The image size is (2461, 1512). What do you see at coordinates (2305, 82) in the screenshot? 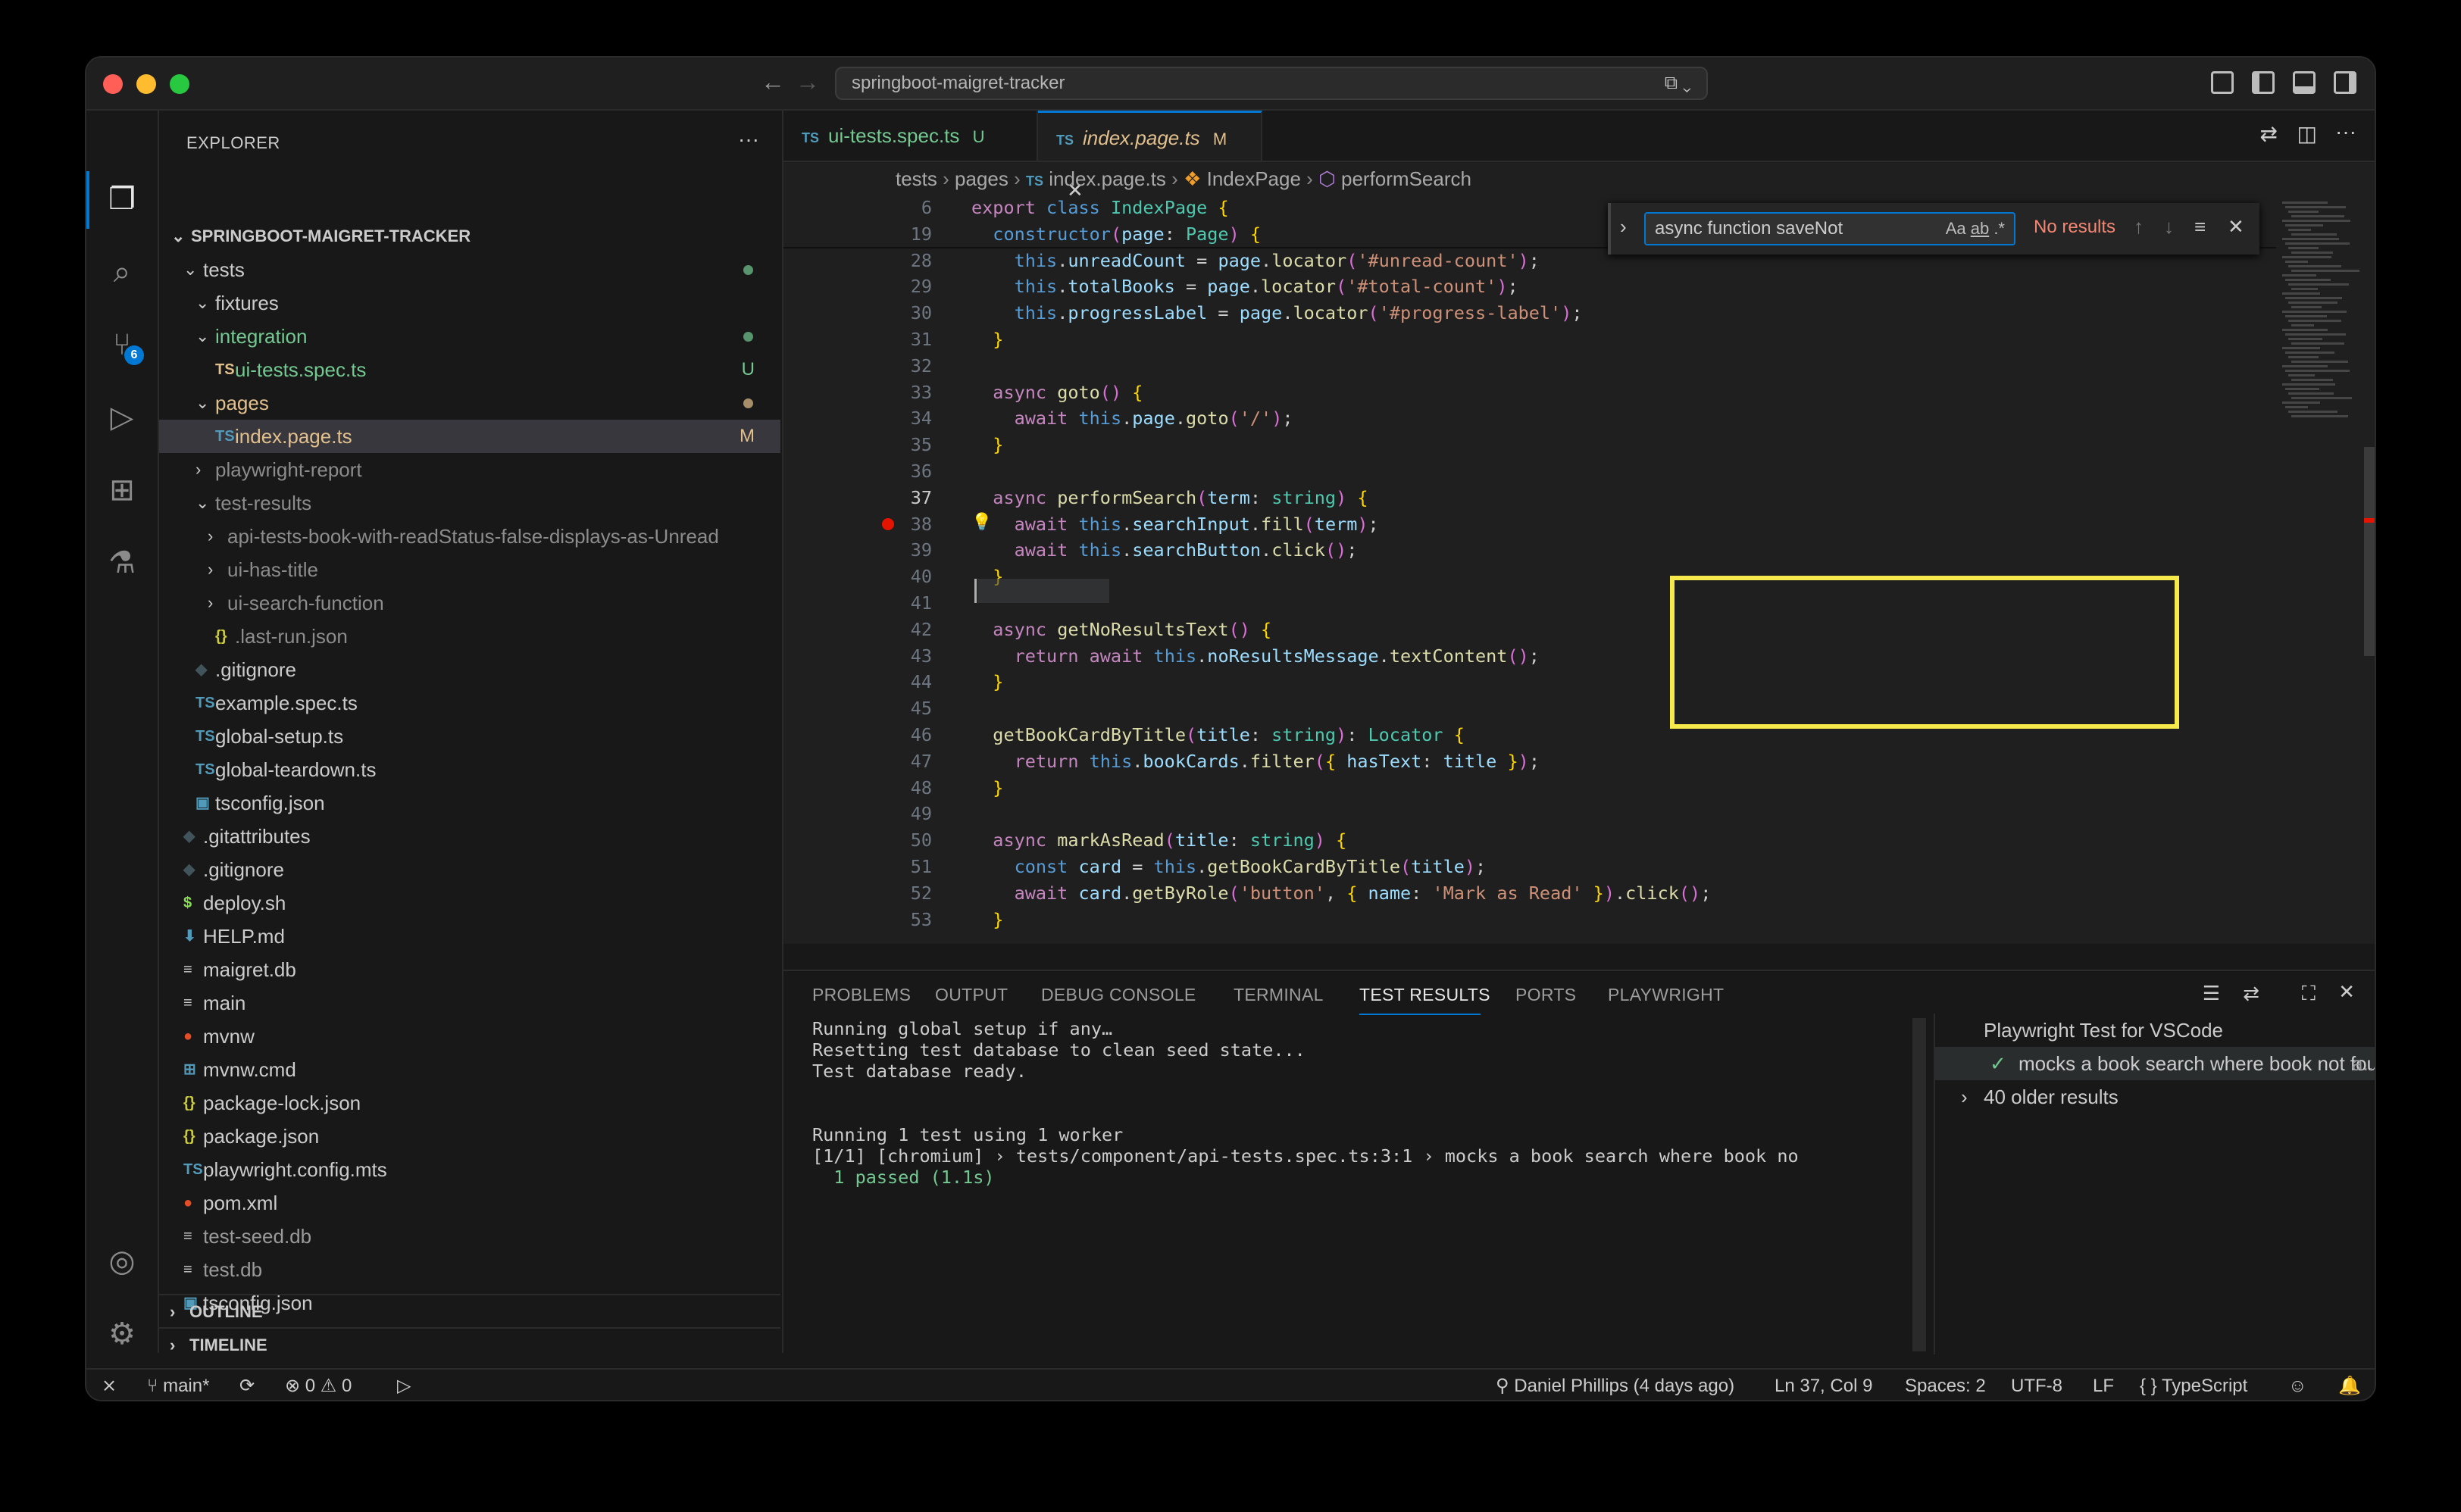
I see `toggle-panel-icon` at bounding box center [2305, 82].